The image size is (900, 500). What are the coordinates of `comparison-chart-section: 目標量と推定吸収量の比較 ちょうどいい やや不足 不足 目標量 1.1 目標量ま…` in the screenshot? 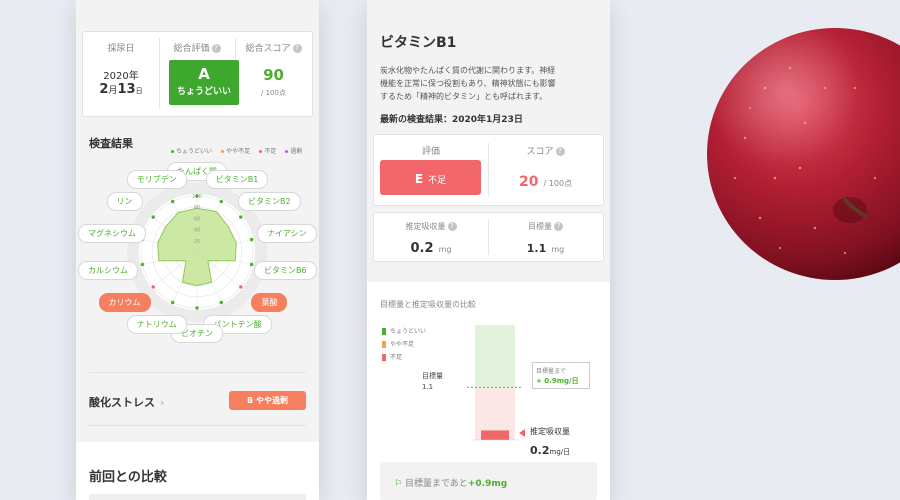 It's located at (488, 391).